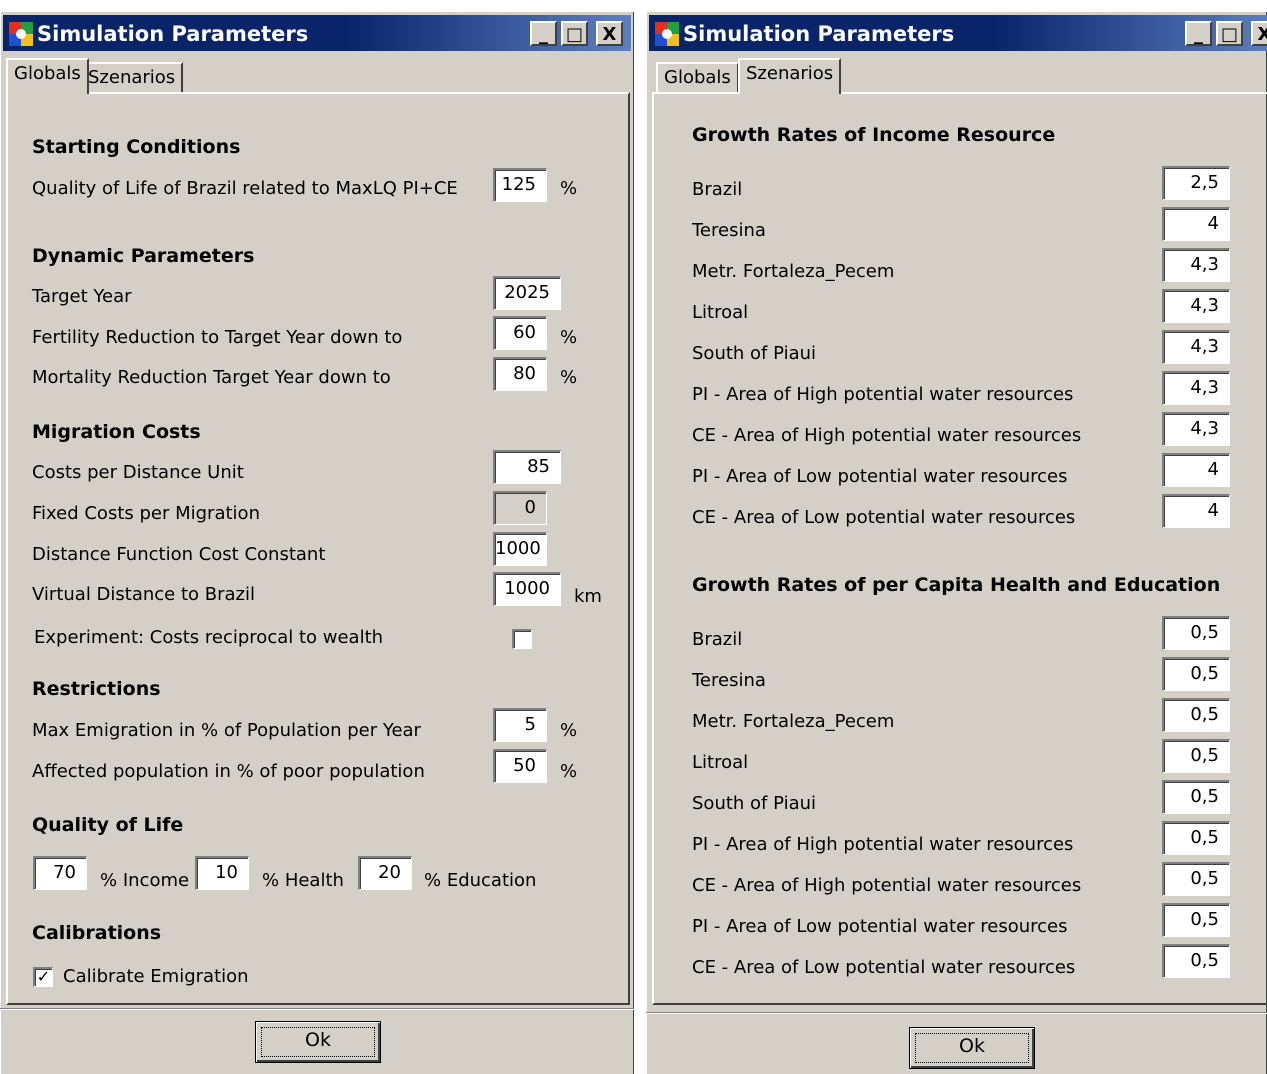  I want to click on affected-population-input: 50, so click(520, 766).